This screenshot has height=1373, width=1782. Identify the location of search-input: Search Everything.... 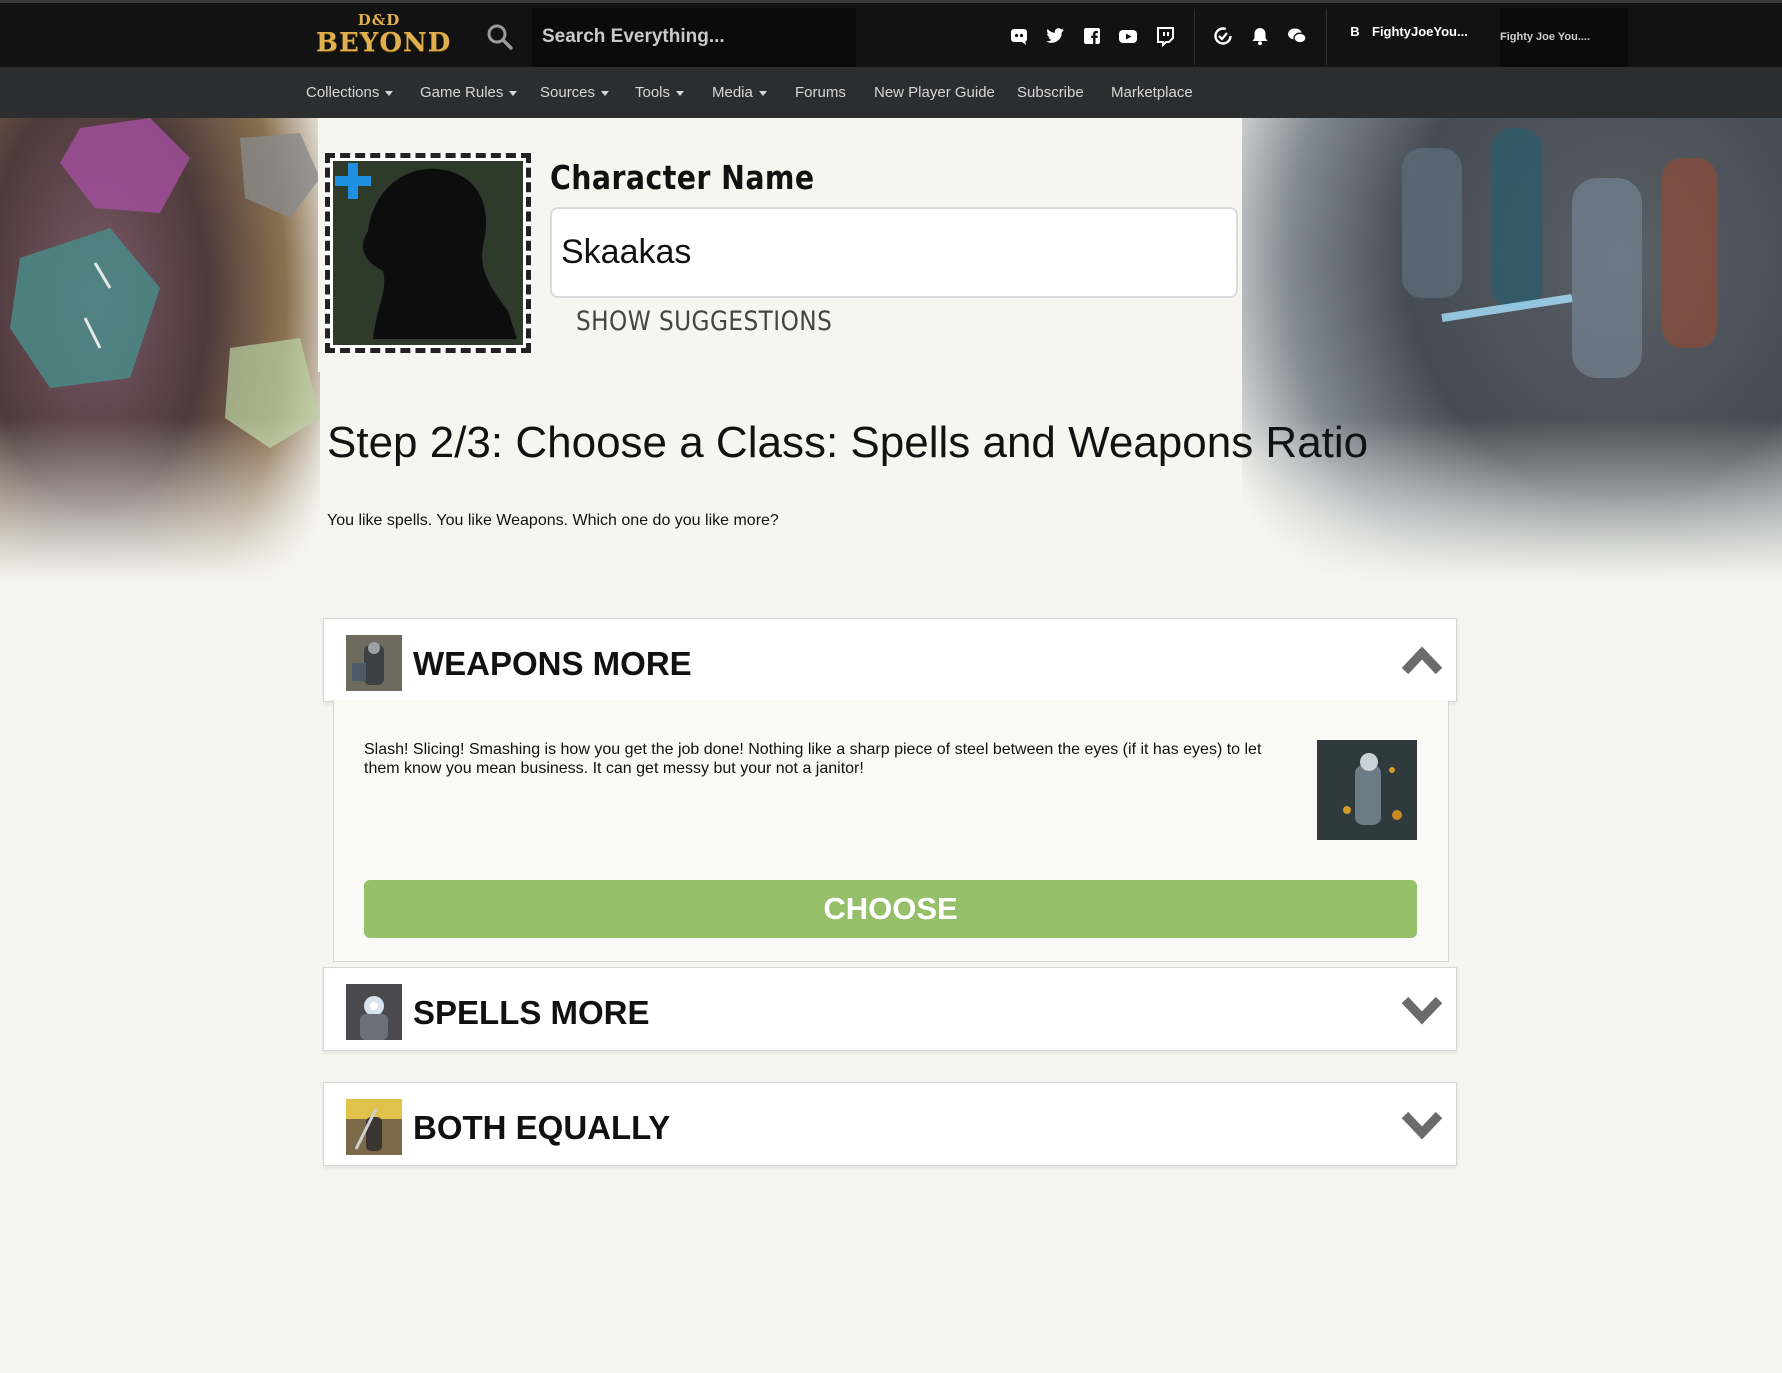
(694, 37).